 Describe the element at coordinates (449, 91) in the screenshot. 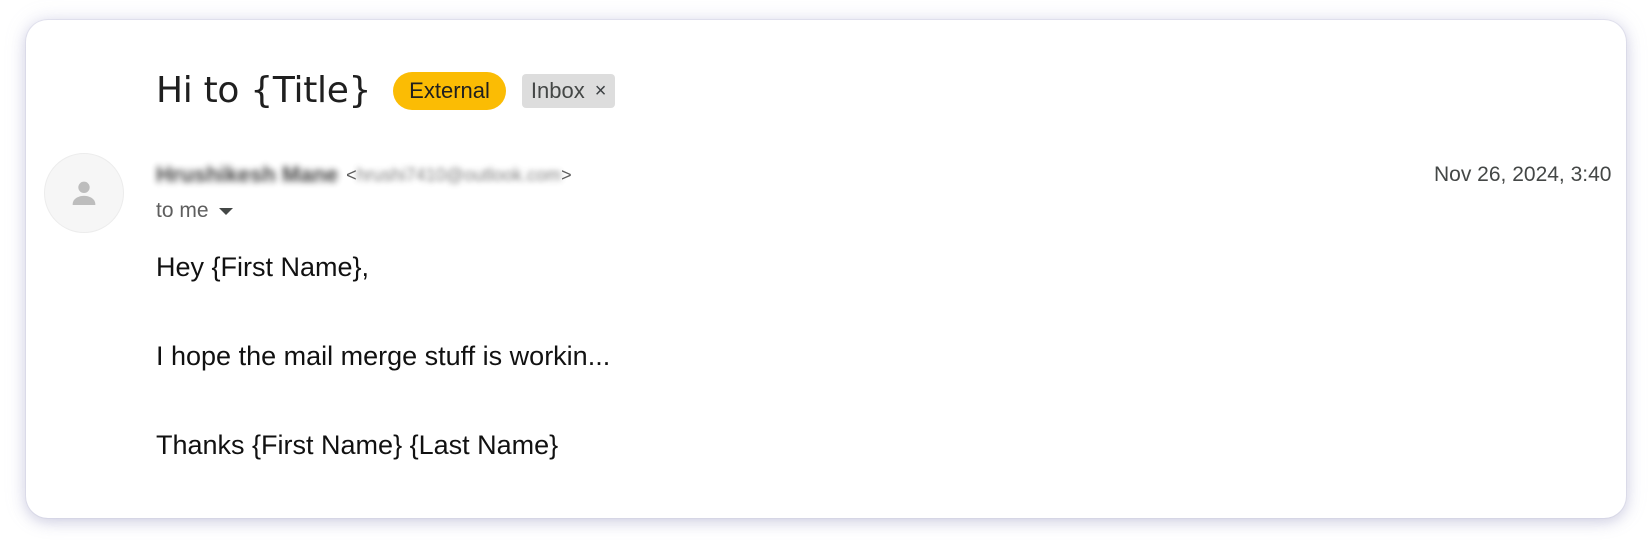

I see `label-external: External` at that location.